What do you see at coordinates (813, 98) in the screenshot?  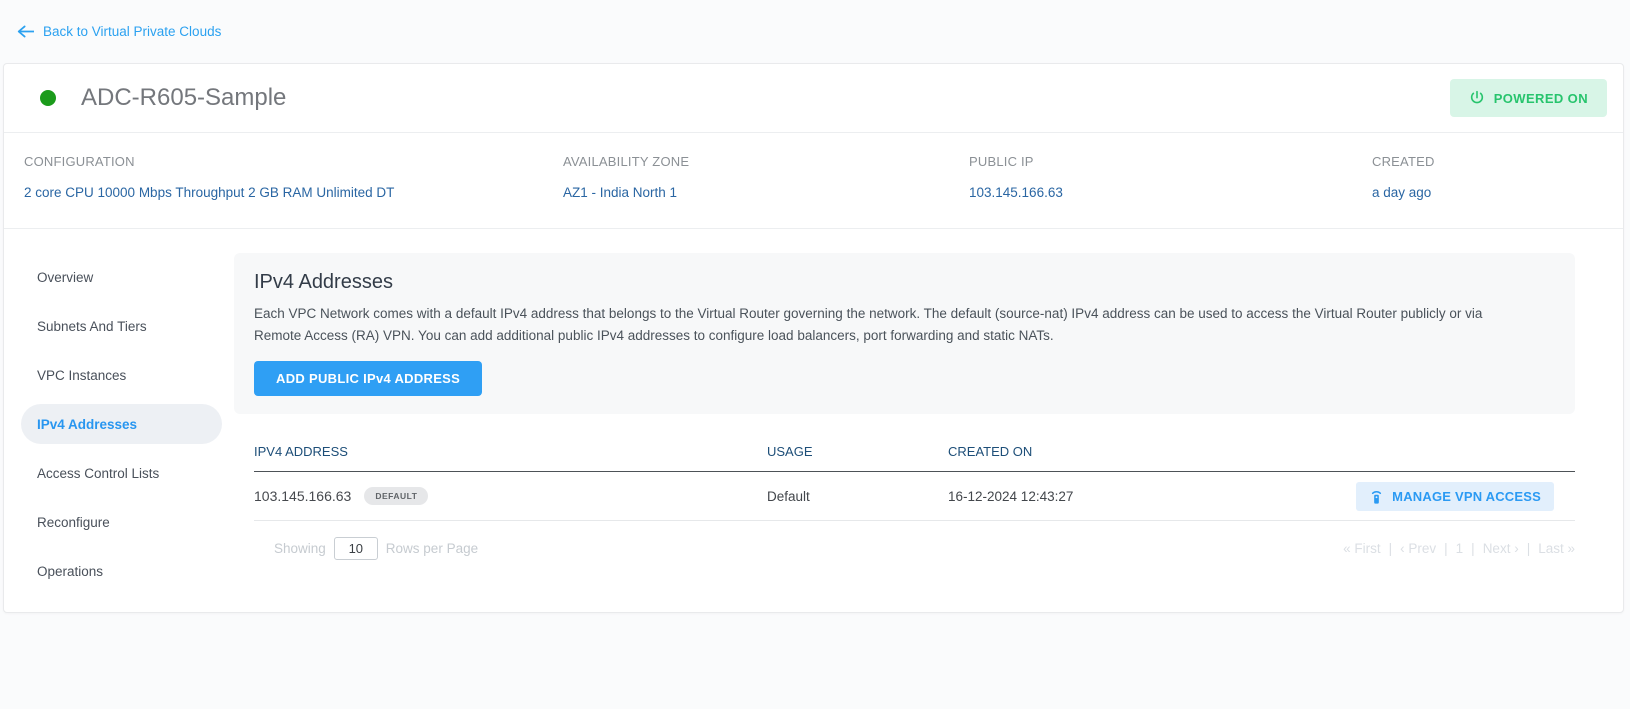 I see `card-header: ADC-R605-Sample POWERED ON` at bounding box center [813, 98].